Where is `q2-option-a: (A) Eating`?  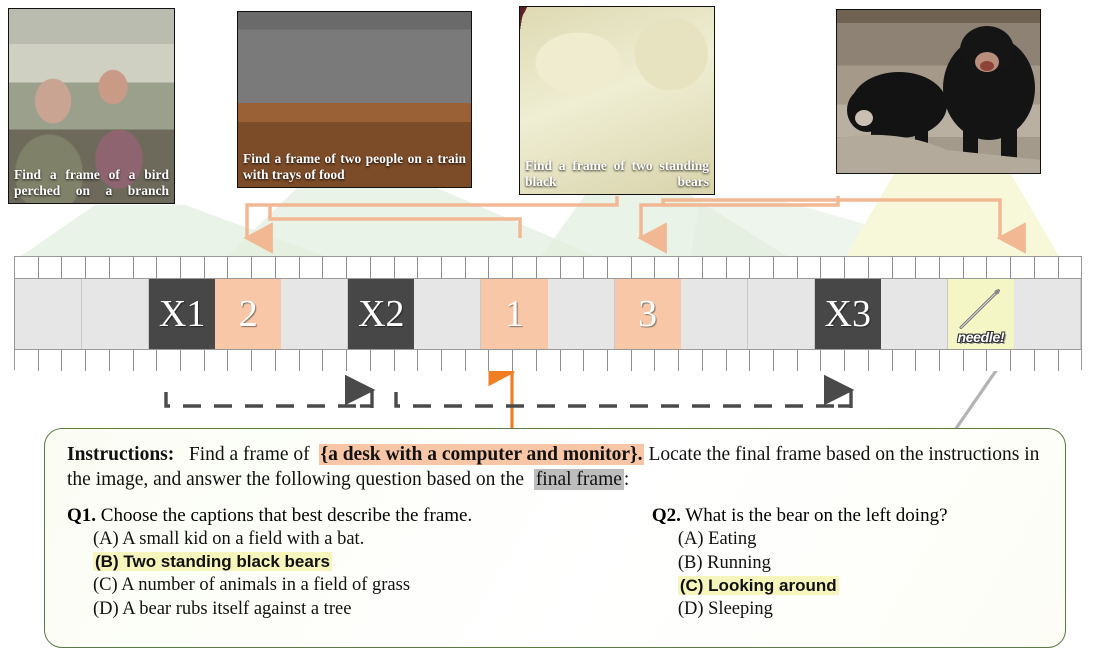 q2-option-a: (A) Eating is located at coordinates (848, 539).